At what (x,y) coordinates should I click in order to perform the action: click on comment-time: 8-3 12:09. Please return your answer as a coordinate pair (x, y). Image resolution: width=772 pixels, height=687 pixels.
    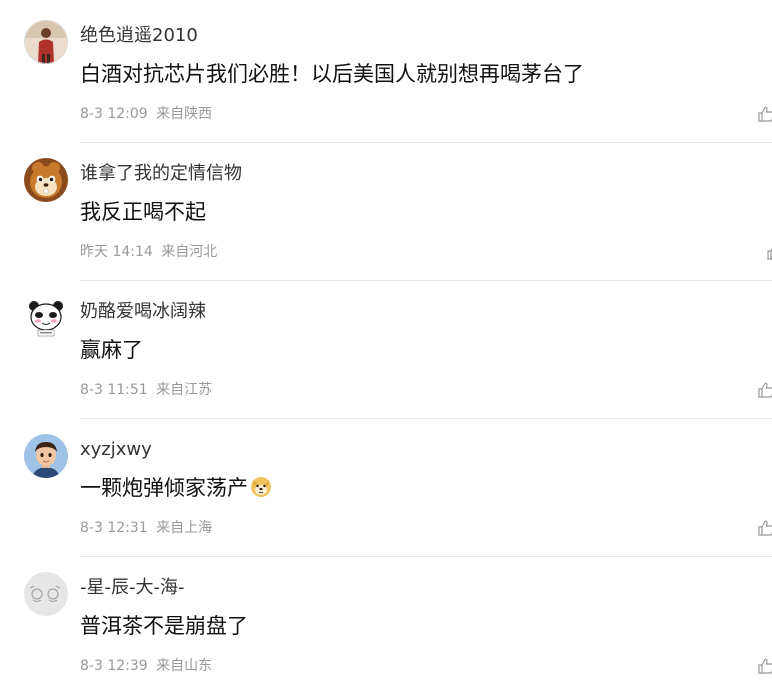
    Looking at the image, I should click on (114, 114).